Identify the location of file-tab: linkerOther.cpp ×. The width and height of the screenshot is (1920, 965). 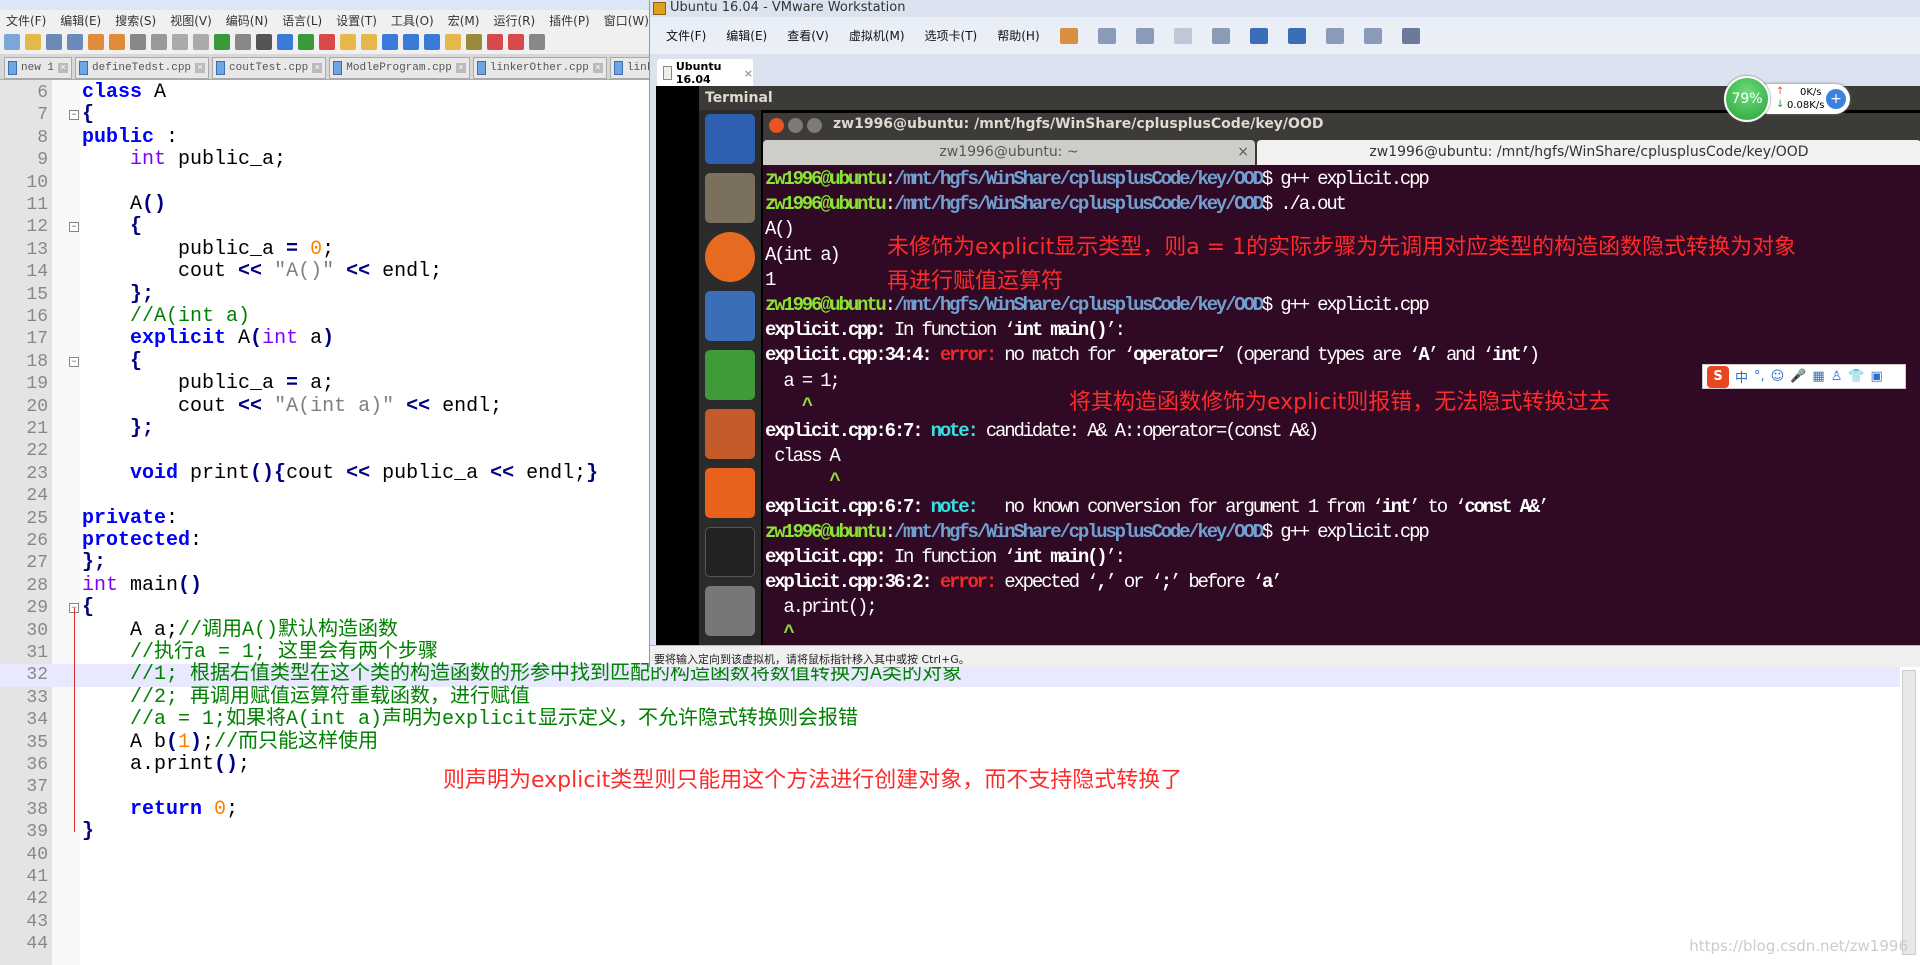
(539, 68).